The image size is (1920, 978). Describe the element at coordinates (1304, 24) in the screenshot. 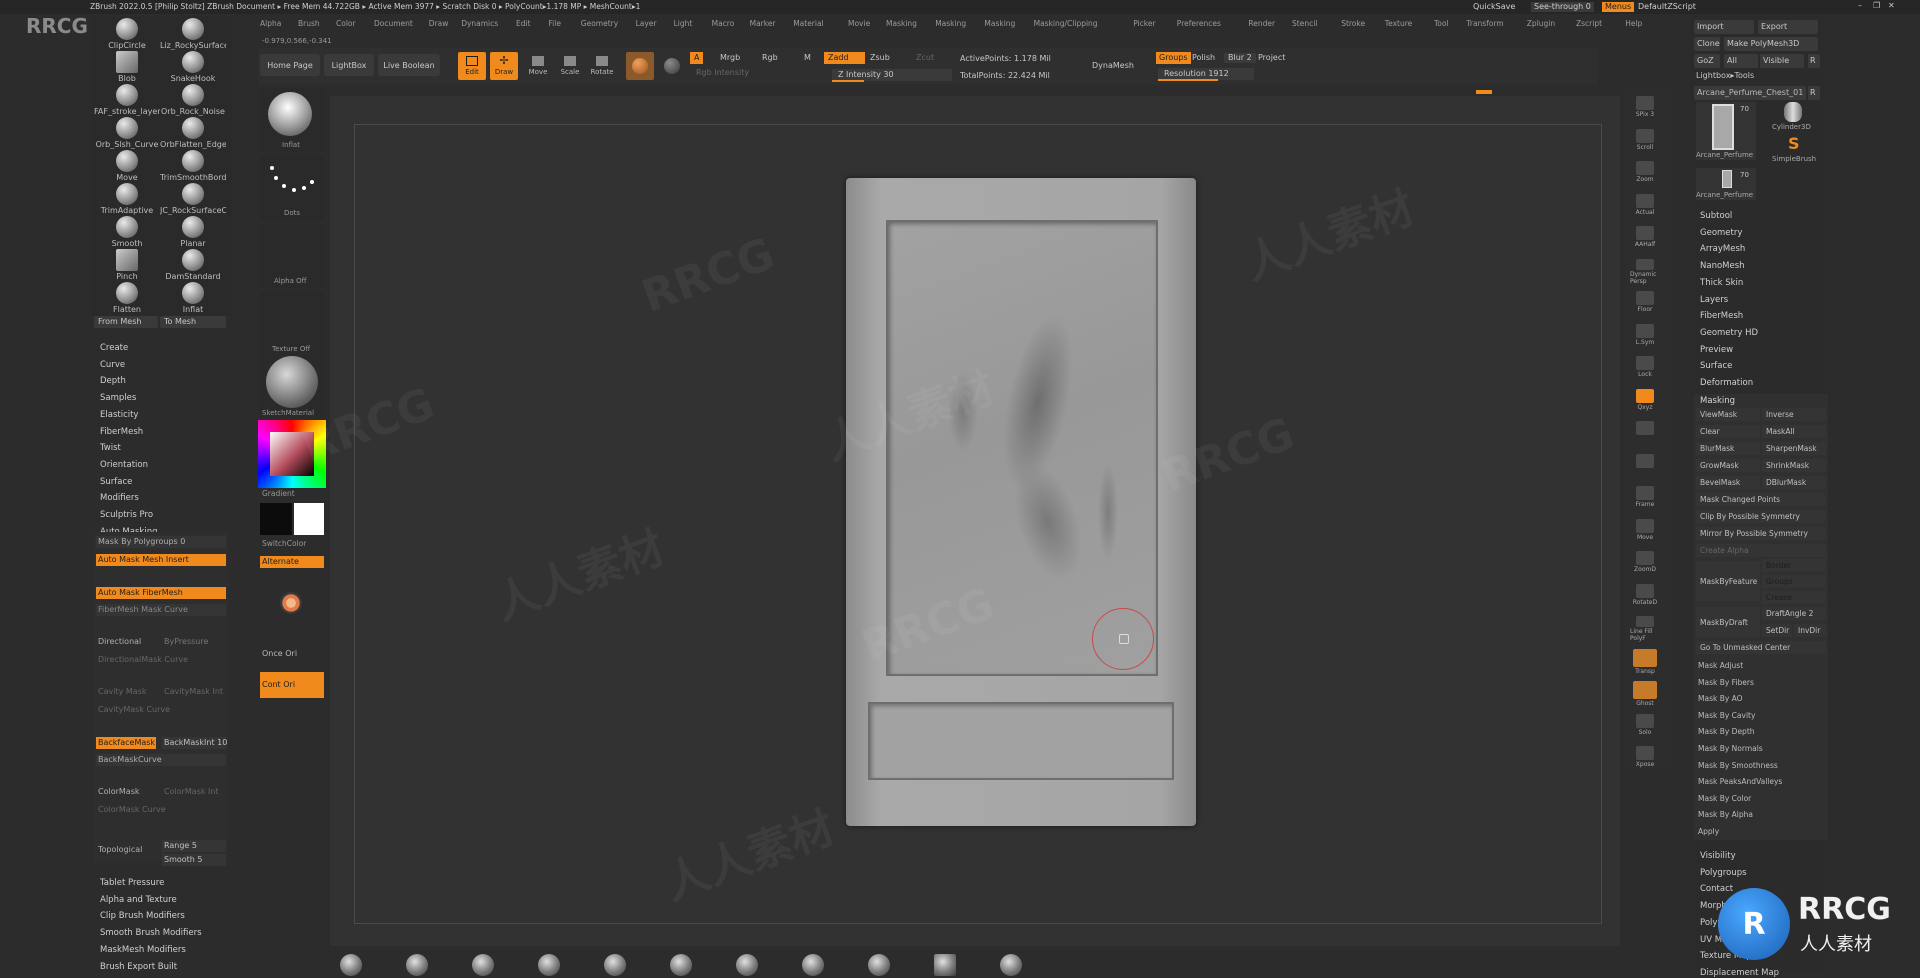

I see `menu-item: Stencil` at that location.